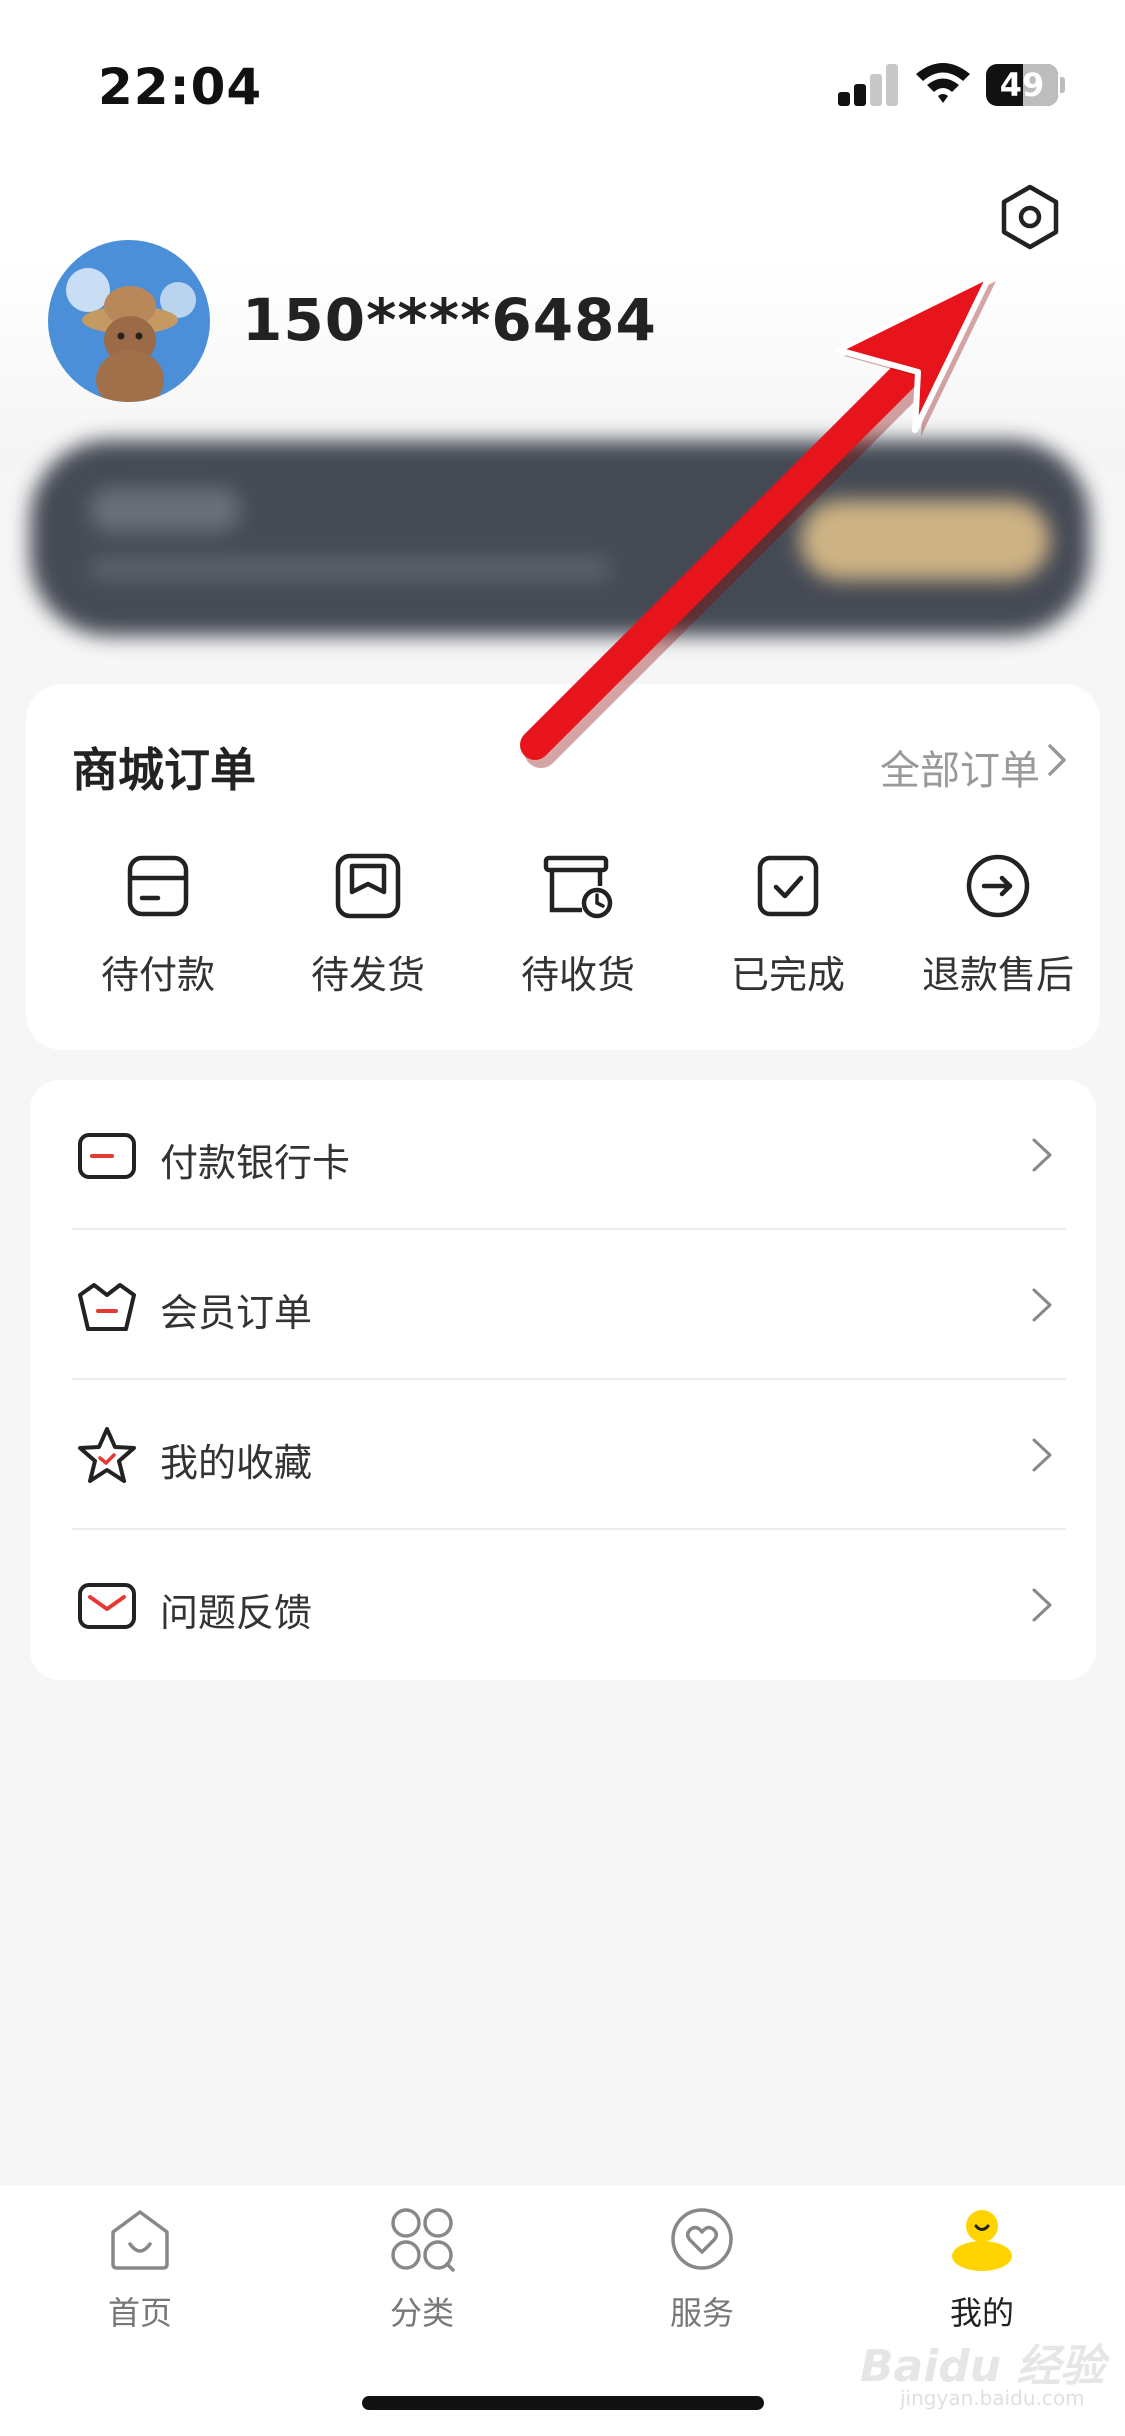 The height and width of the screenshot is (2436, 1125). What do you see at coordinates (158, 886) in the screenshot?
I see `wallet-icon` at bounding box center [158, 886].